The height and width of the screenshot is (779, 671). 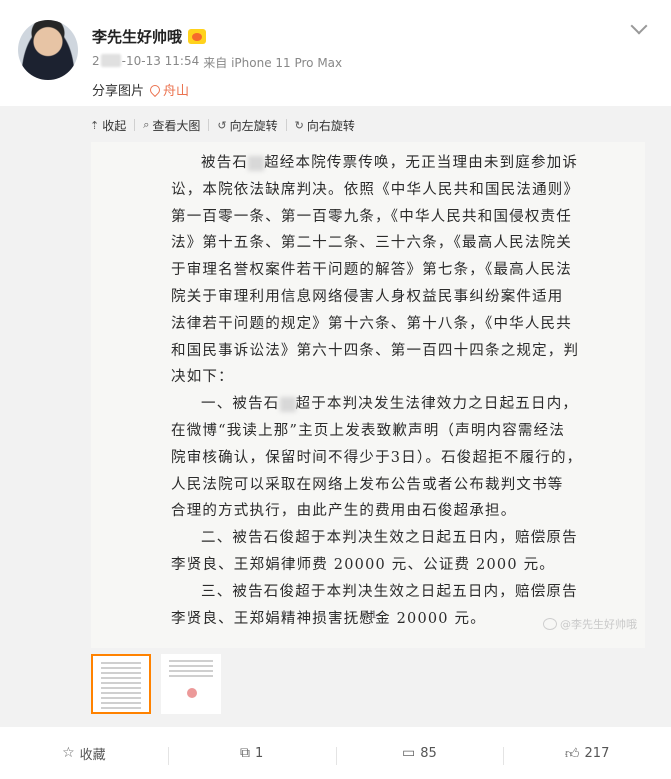 What do you see at coordinates (375, 350) in the screenshot?
I see `doc-line: 和国民事诉讼法》第六十四条、第一百四十四条之规定，判` at bounding box center [375, 350].